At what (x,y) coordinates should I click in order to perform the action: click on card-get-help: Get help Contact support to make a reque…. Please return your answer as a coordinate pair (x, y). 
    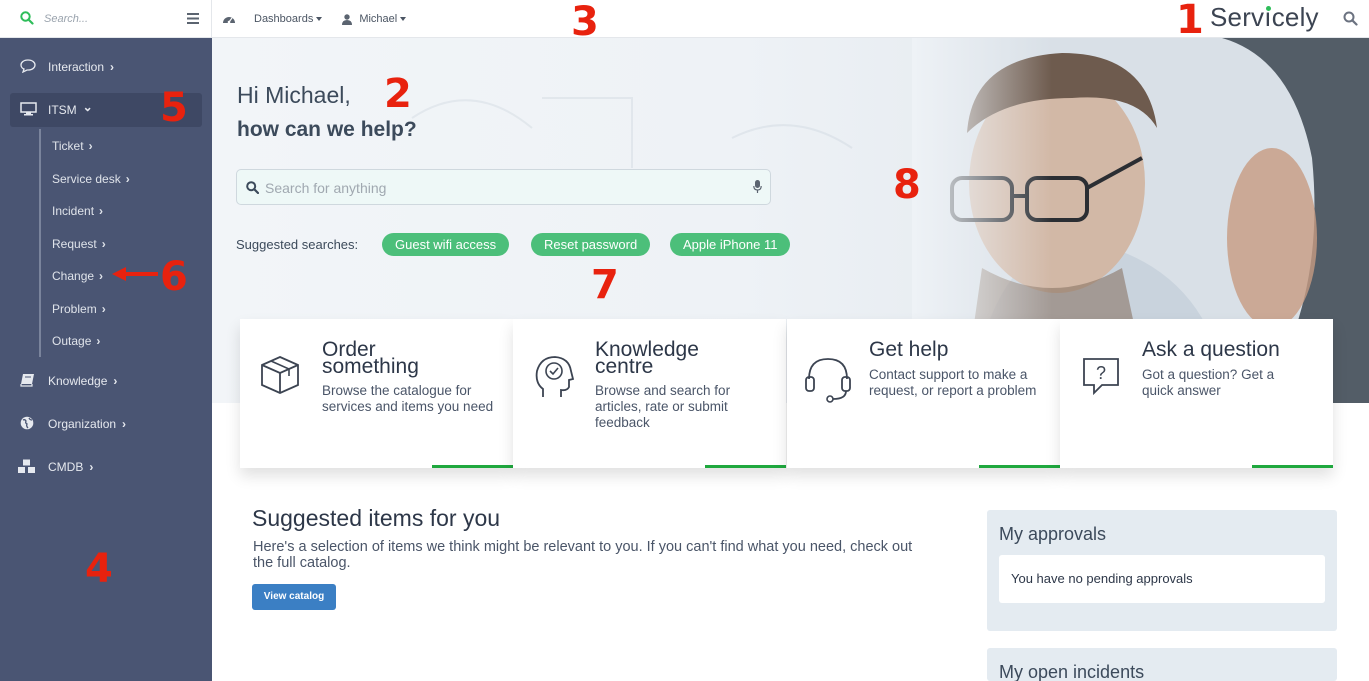
    Looking at the image, I should click on (923, 393).